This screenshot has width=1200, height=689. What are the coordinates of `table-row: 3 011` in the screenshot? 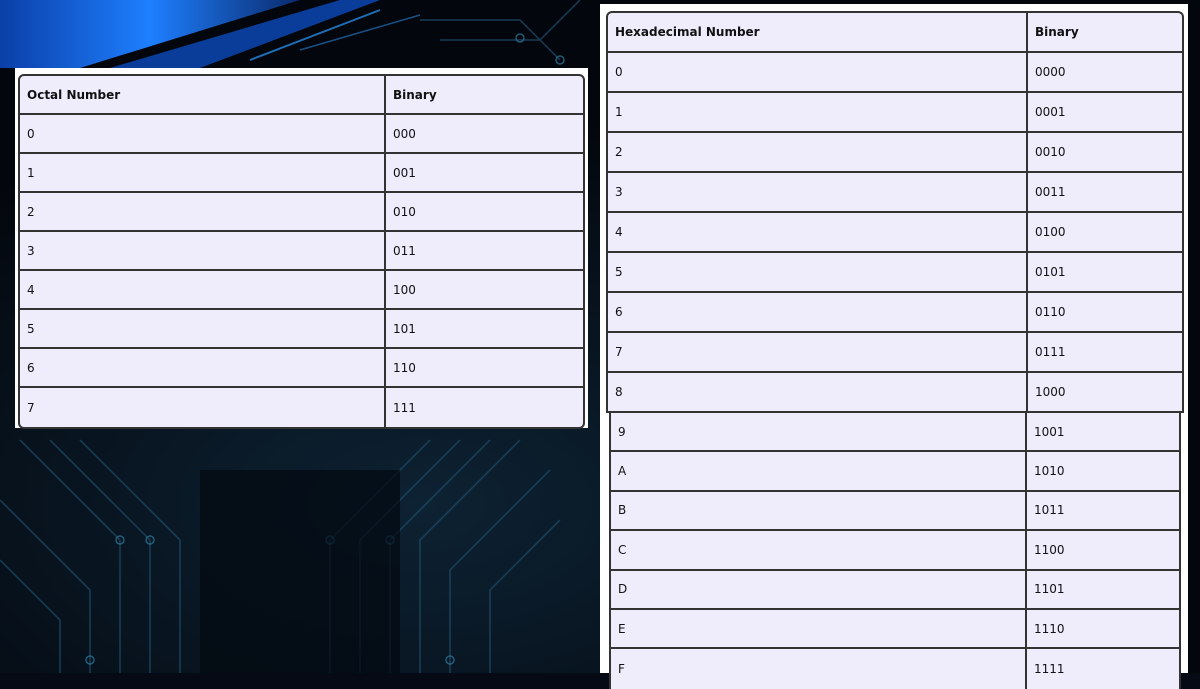 It's located at (301, 251).